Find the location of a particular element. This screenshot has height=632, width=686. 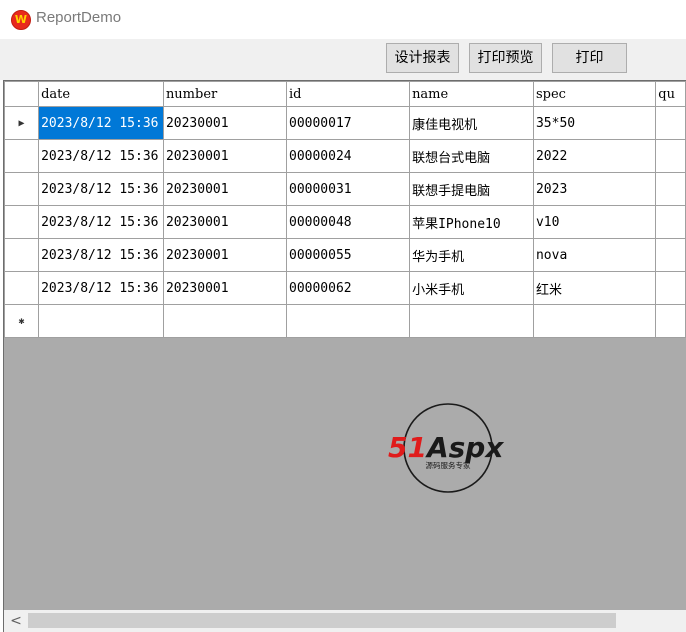

watermark-logo: 51Aspx 源码服务专家 is located at coordinates (446, 448).